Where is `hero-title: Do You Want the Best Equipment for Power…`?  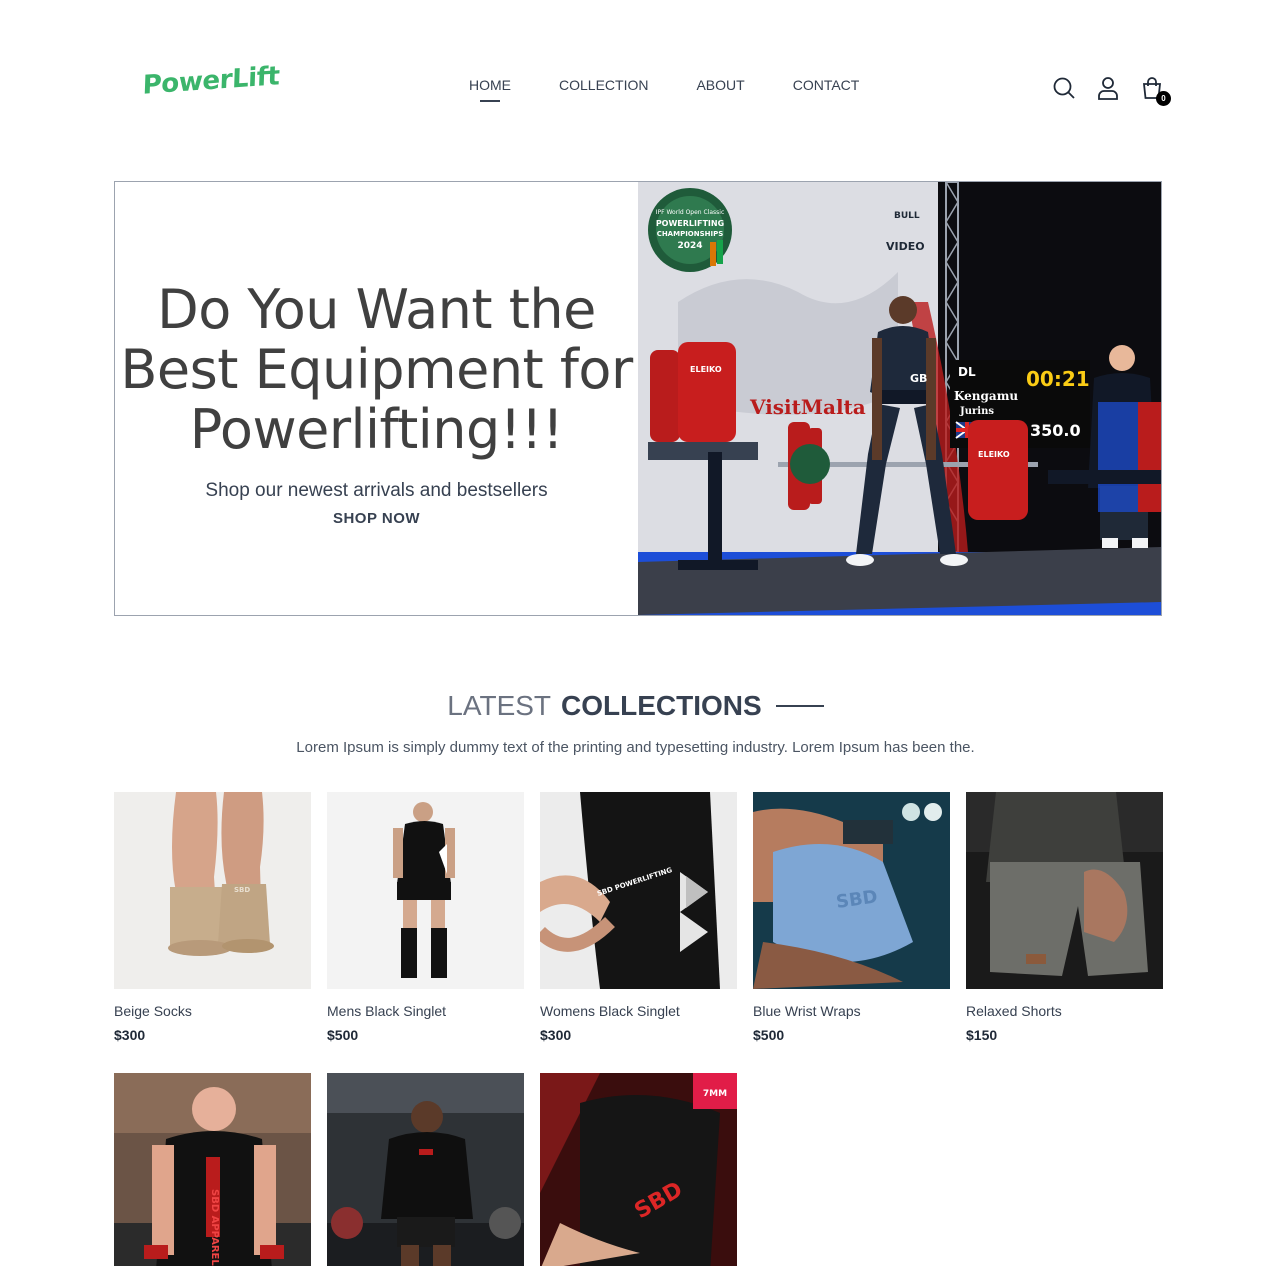 hero-title: Do You Want the Best Equipment for Power… is located at coordinates (376, 369).